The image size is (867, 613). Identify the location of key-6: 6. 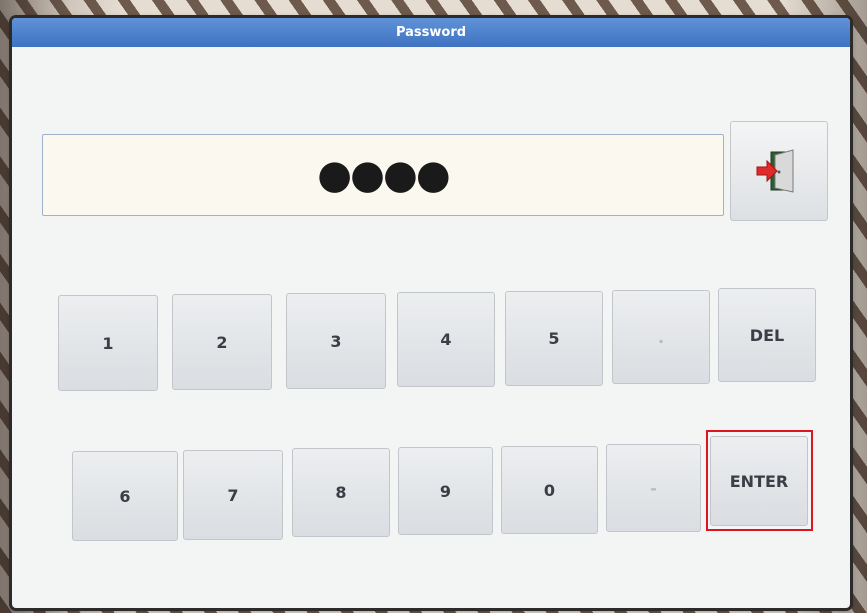
(125, 496).